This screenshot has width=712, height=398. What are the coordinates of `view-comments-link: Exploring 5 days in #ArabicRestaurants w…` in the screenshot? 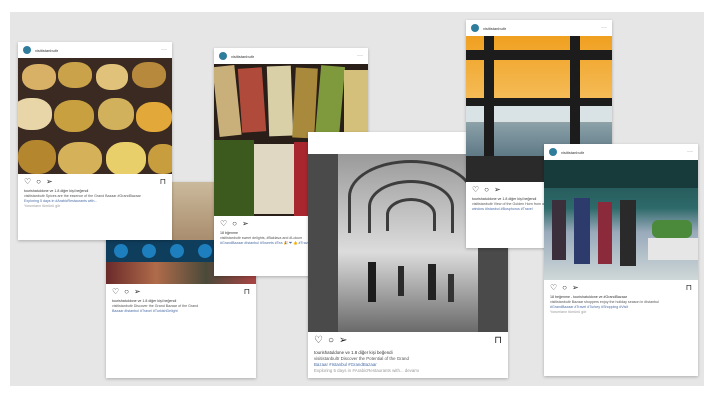 It's located at (408, 371).